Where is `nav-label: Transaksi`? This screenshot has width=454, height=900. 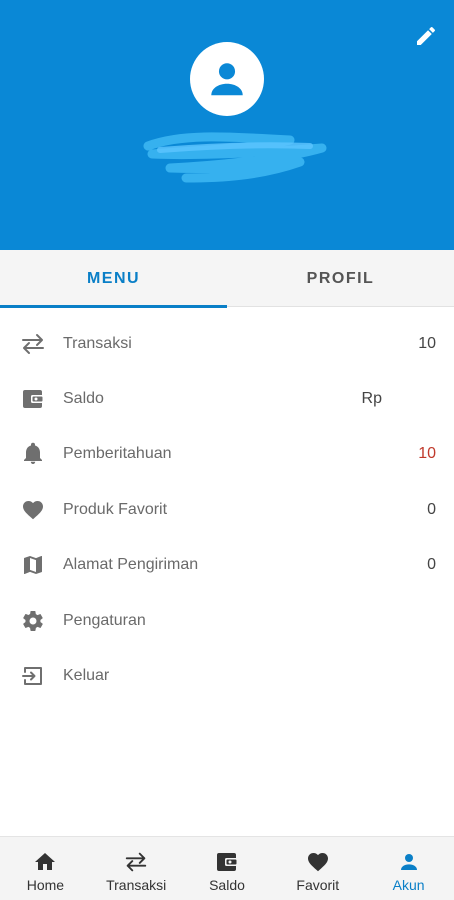
nav-label: Transaksi is located at coordinates (136, 885).